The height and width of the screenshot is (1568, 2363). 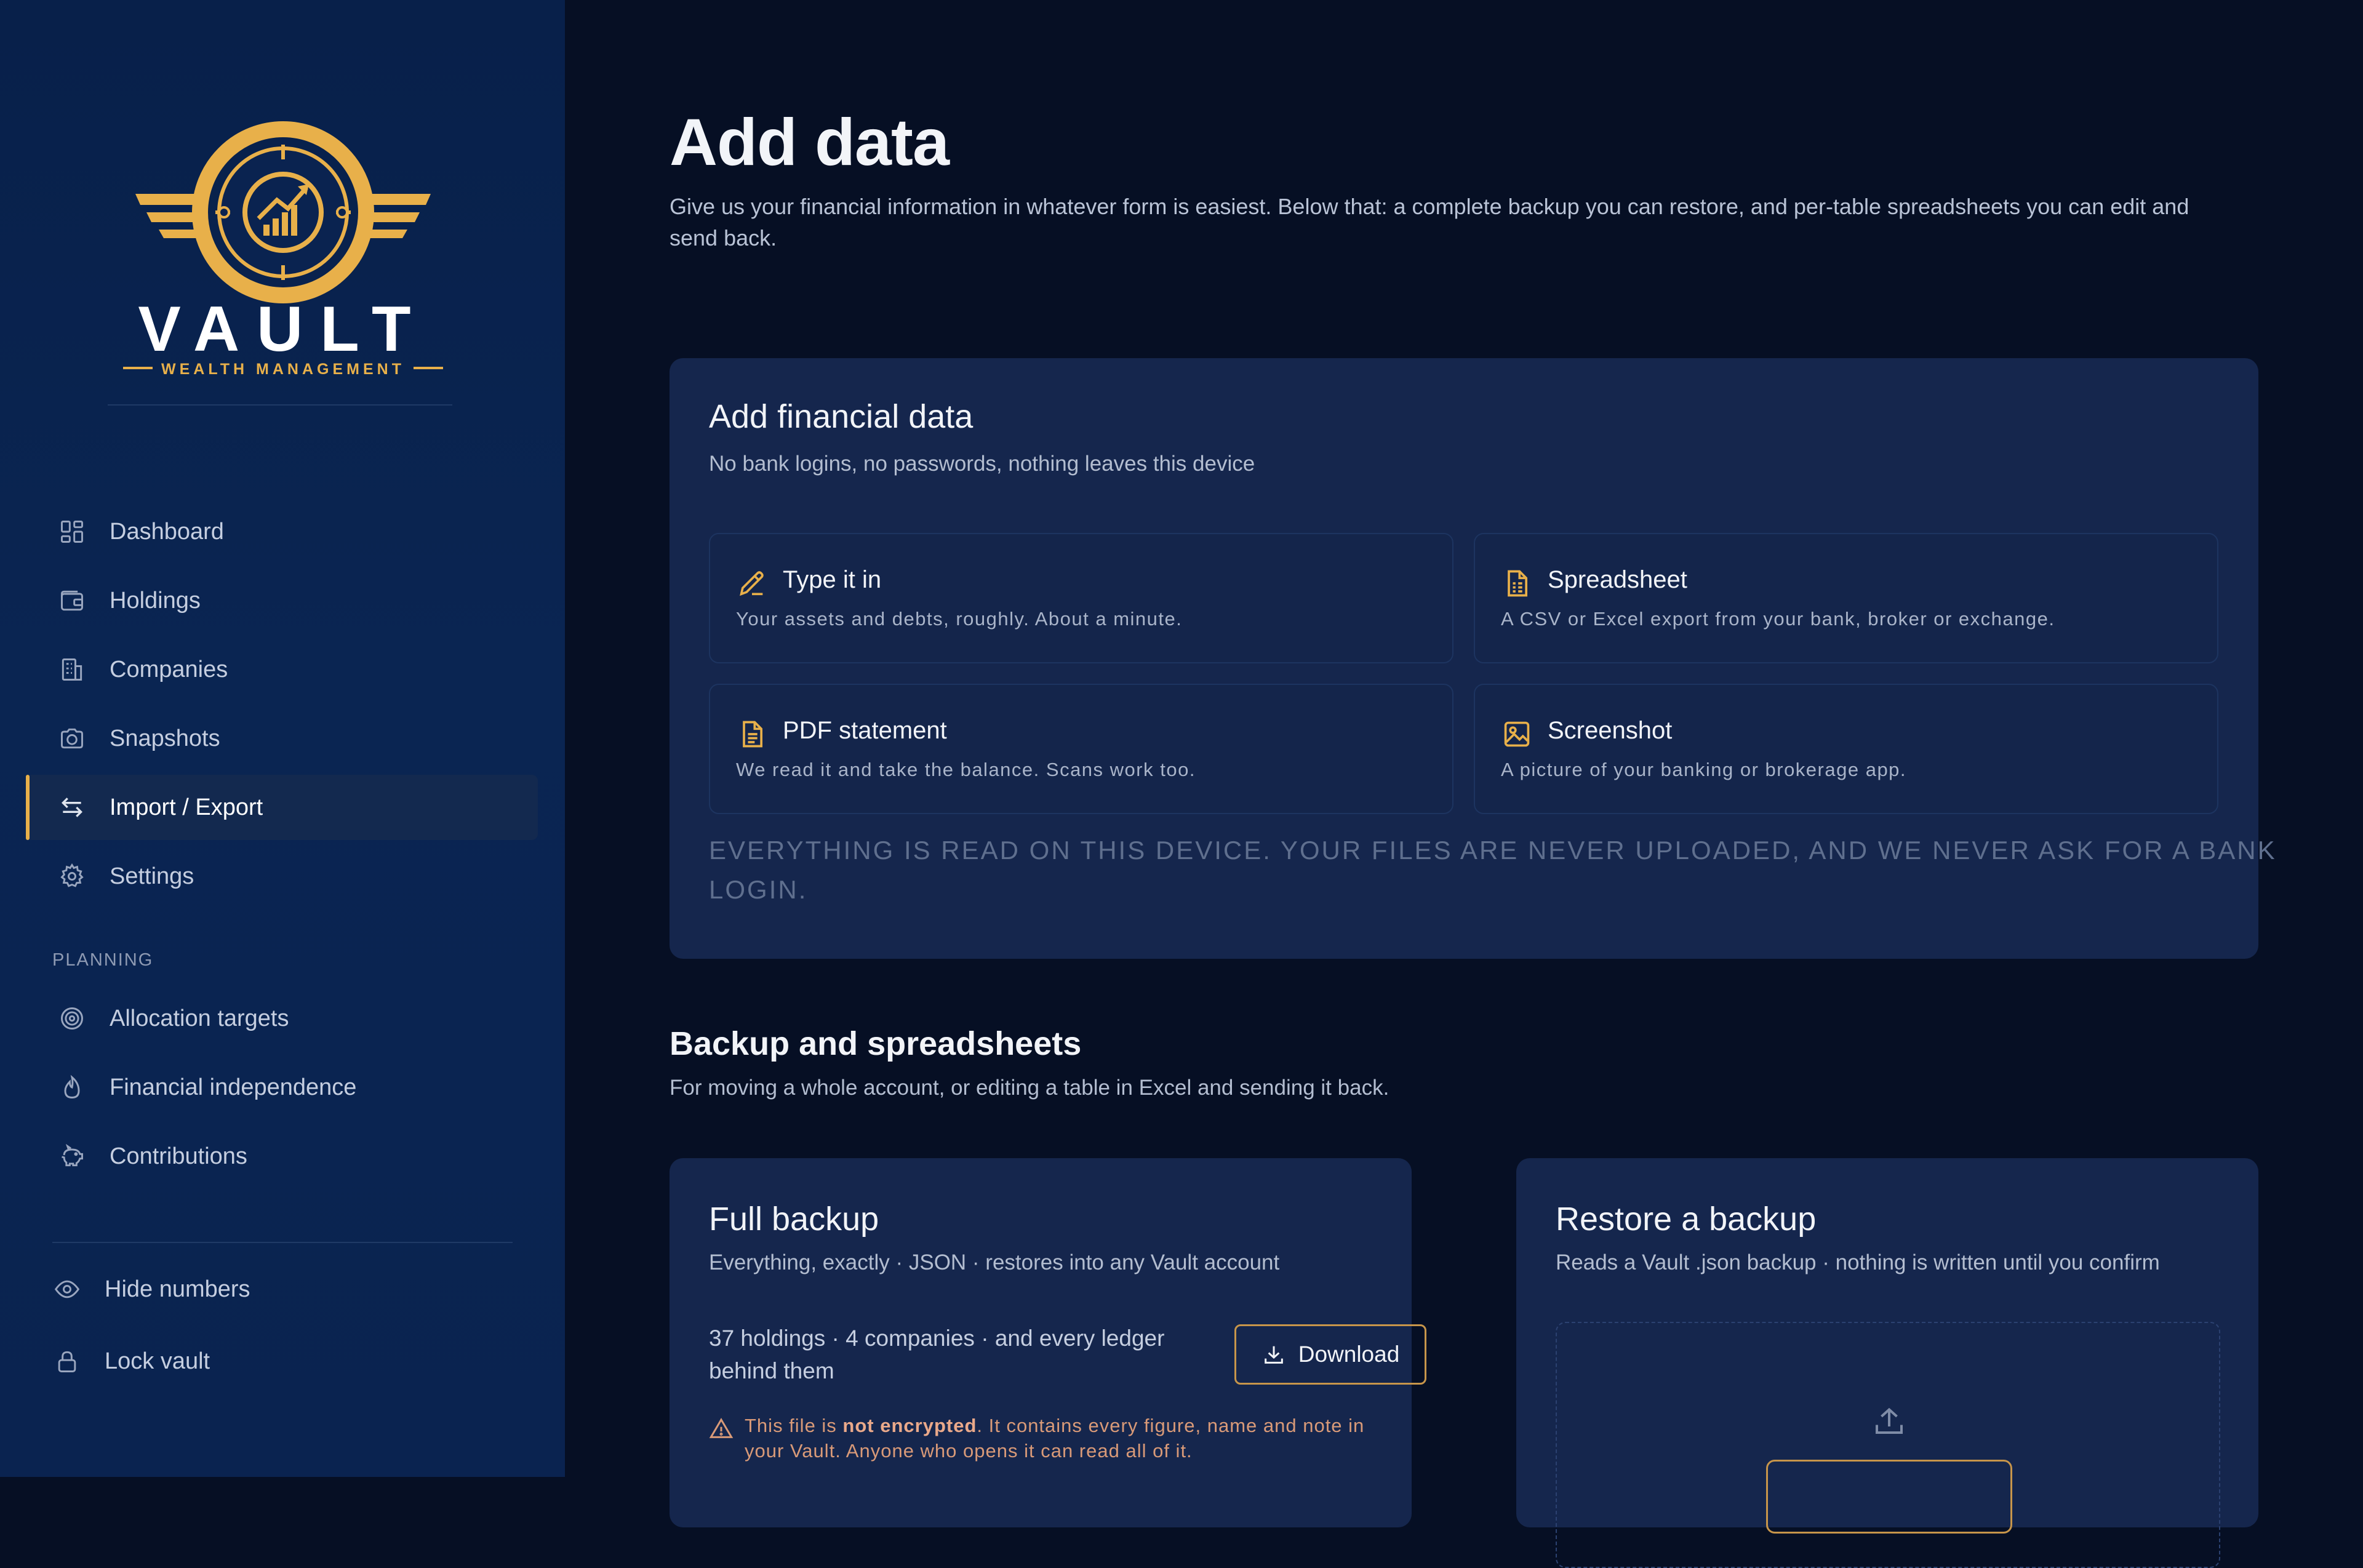 What do you see at coordinates (152, 876) in the screenshot?
I see `sidebar-item-label: Settings` at bounding box center [152, 876].